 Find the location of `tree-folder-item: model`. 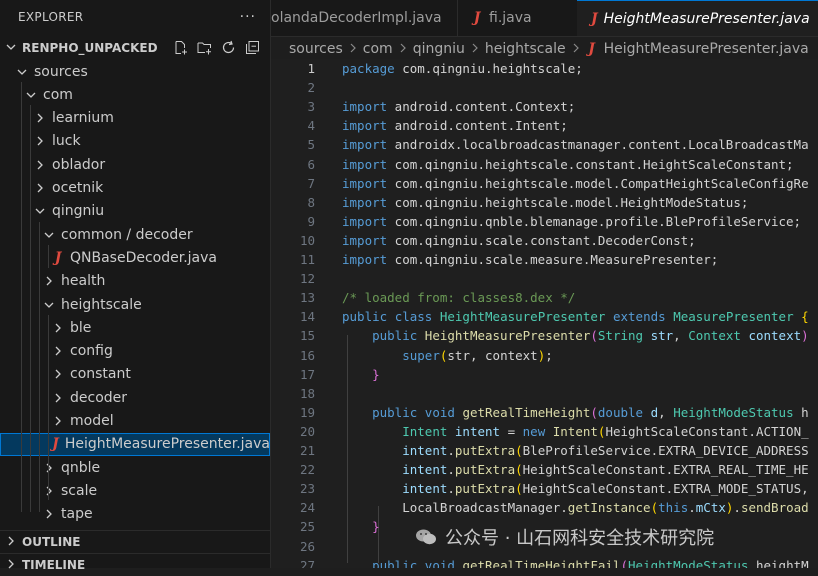

tree-folder-item: model is located at coordinates (135, 421).